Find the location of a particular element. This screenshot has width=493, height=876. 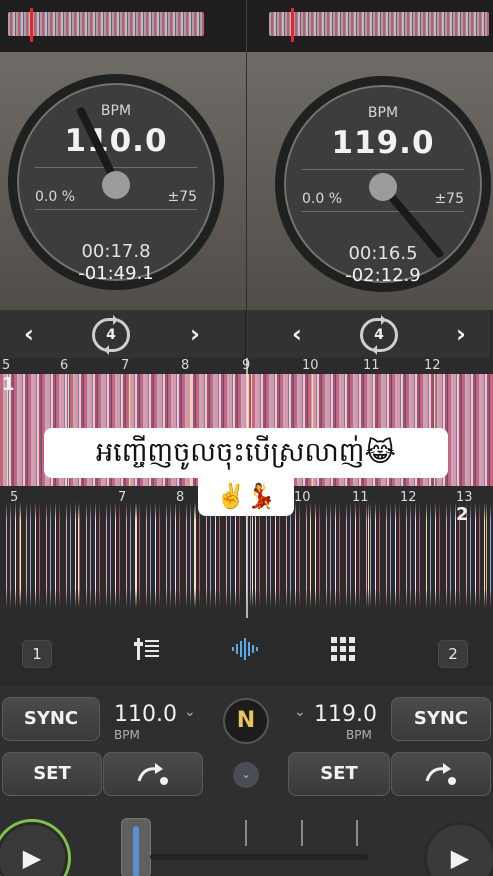

set-cue-button-right: SET is located at coordinates (339, 774).